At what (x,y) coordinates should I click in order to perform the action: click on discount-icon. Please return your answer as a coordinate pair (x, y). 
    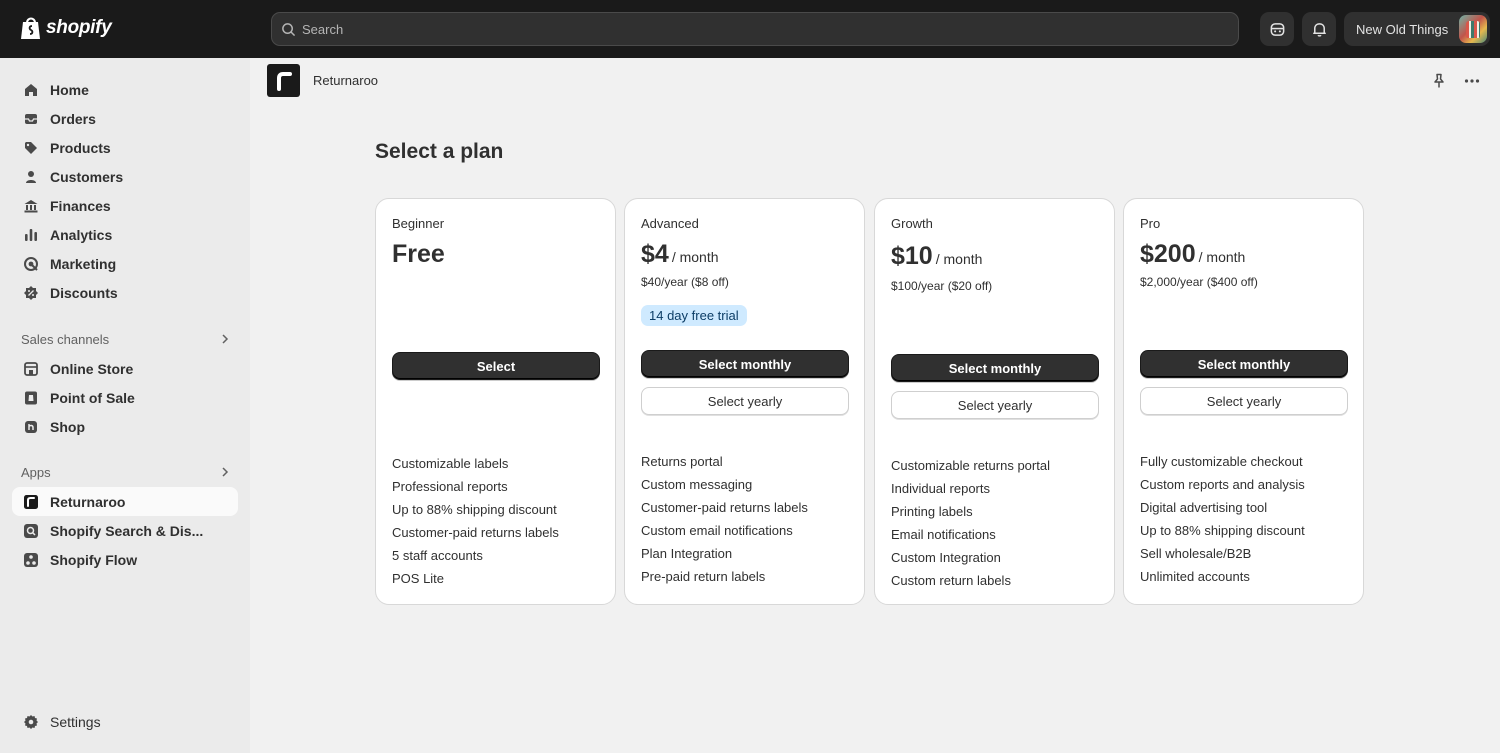
    Looking at the image, I should click on (31, 292).